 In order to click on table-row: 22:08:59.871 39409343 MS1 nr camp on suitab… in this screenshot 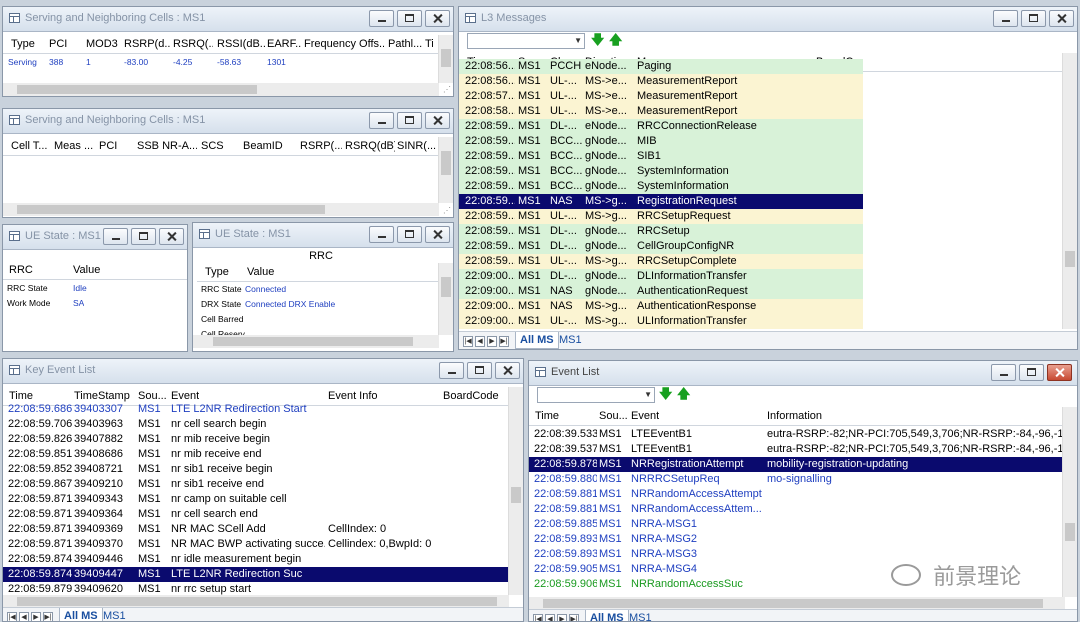, I will do `click(256, 499)`.